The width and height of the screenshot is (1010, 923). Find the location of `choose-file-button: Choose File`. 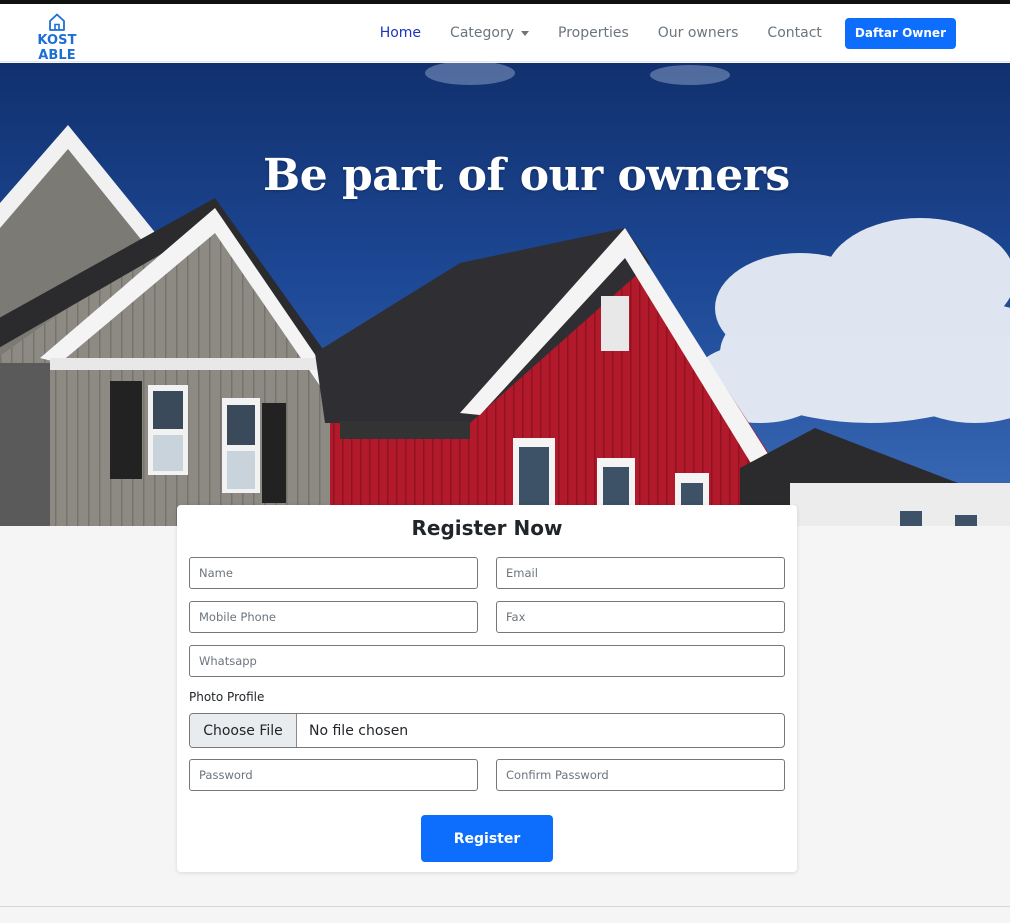

choose-file-button: Choose File is located at coordinates (243, 730).